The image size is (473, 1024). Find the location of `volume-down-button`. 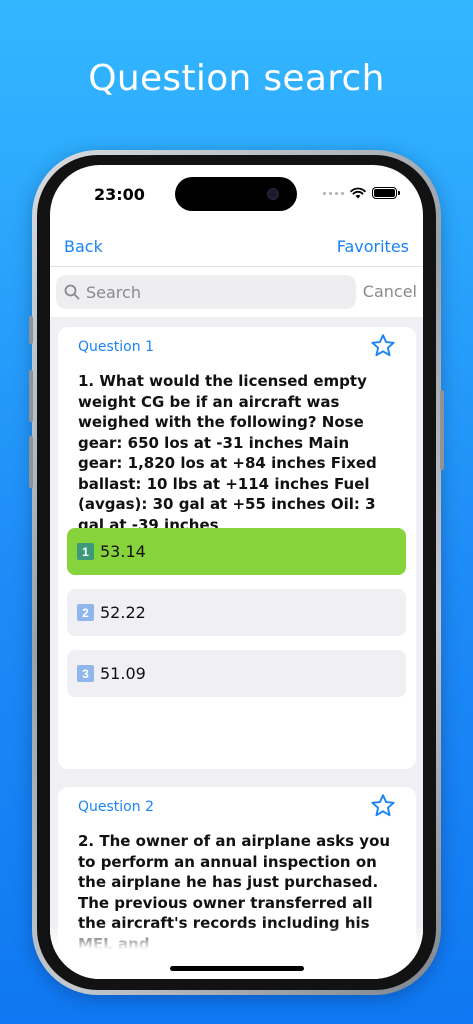

volume-down-button is located at coordinates (31, 462).